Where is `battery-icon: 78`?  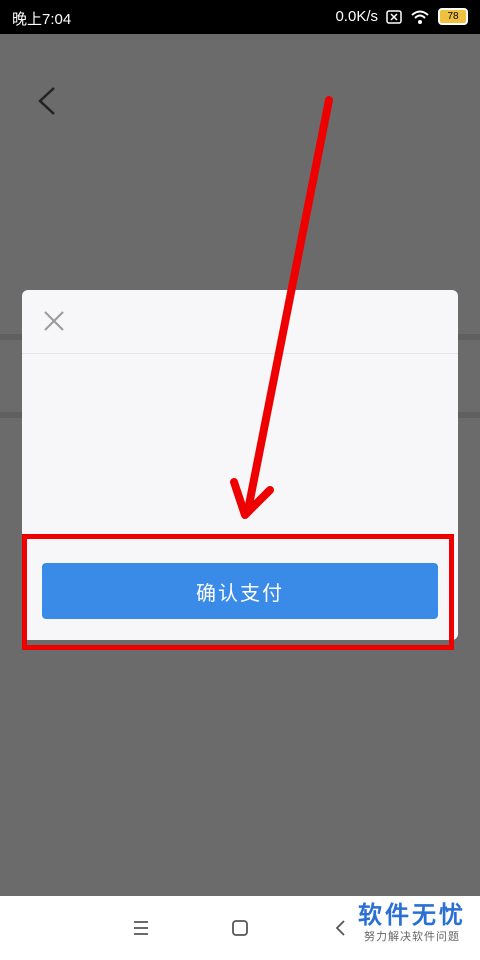 battery-icon: 78 is located at coordinates (453, 16).